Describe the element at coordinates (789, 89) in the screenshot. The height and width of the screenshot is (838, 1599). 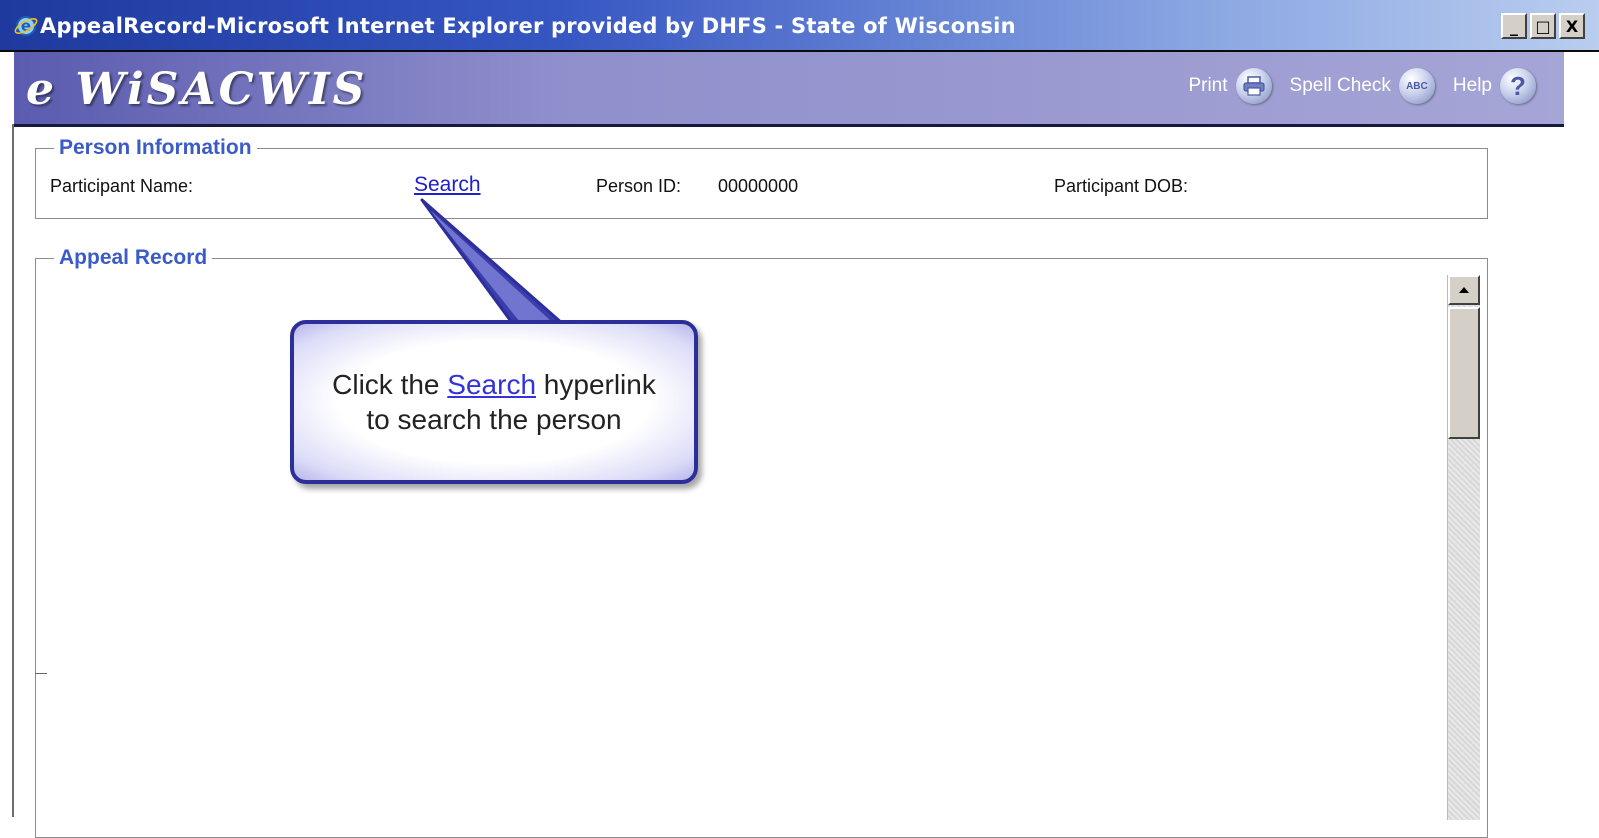
I see `app-header: e WiSACWIS Print Spell Check ABC Help ?` at that location.